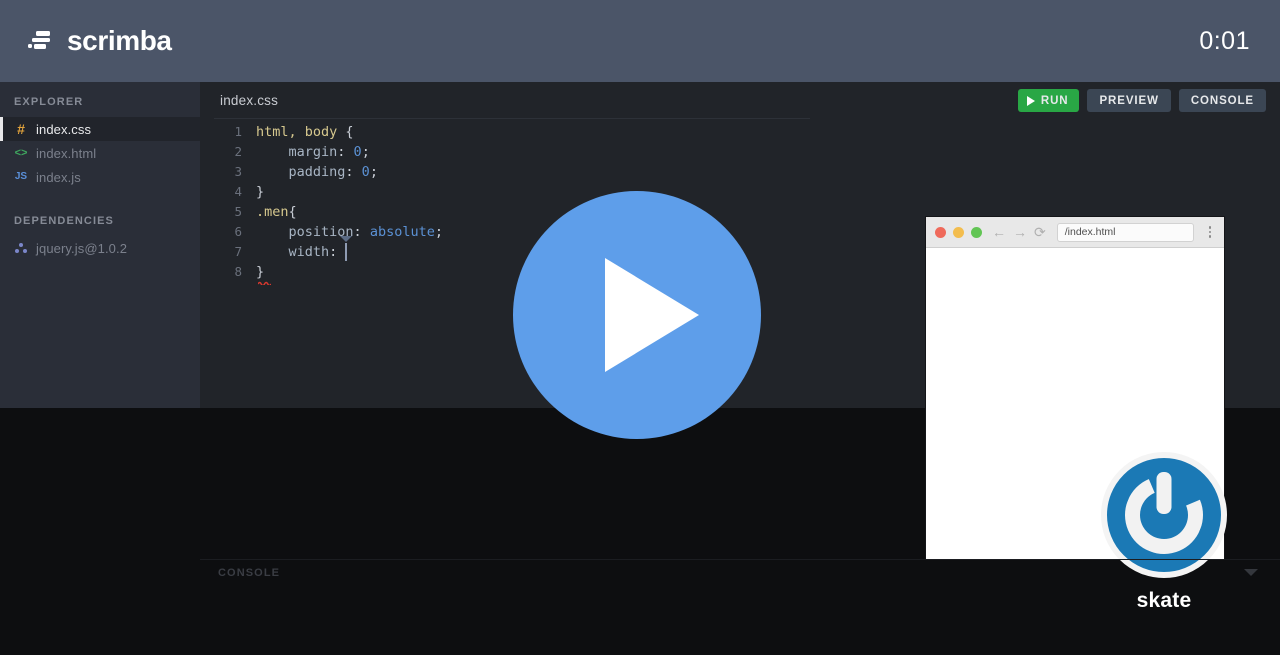  What do you see at coordinates (1020, 232) in the screenshot?
I see `arrow-right-icon: →` at bounding box center [1020, 232].